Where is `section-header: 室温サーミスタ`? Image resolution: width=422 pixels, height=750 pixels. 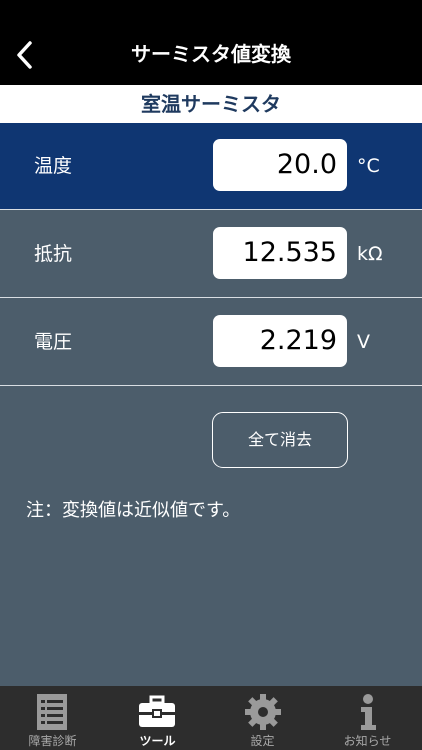 section-header: 室温サーミスタ is located at coordinates (211, 104).